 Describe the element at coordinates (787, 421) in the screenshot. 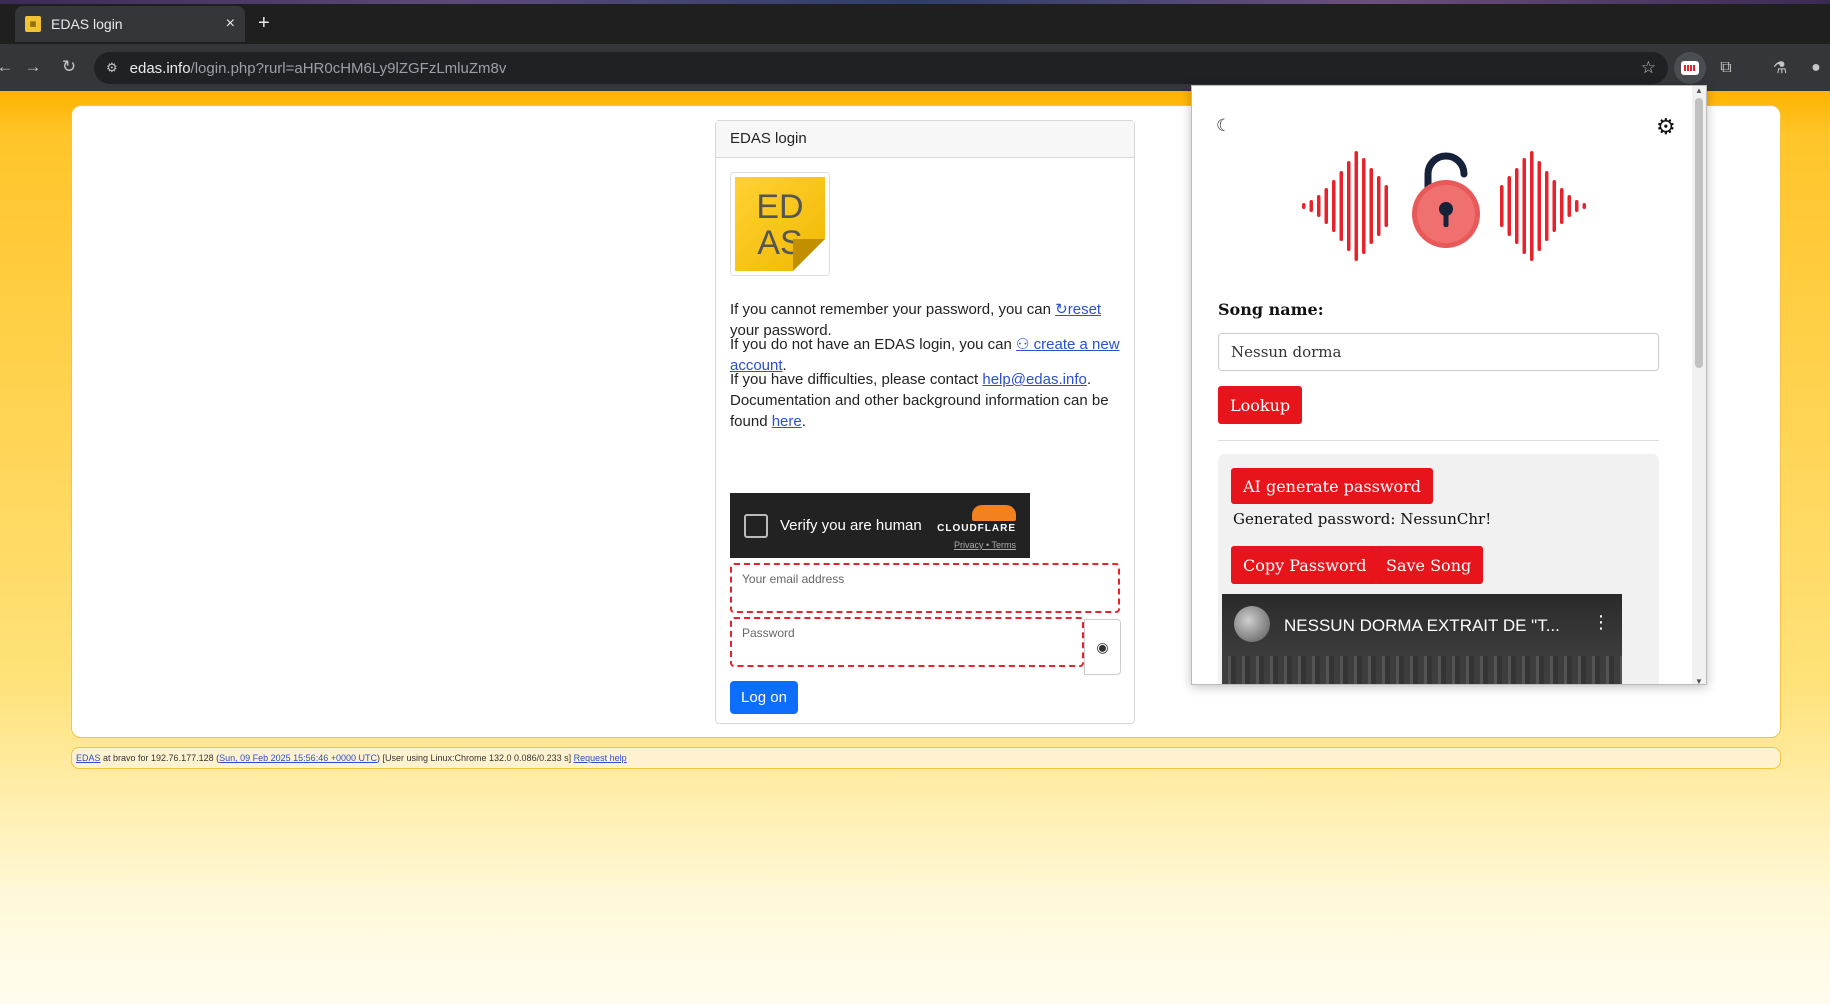

I see `documentation-here-link: here` at that location.